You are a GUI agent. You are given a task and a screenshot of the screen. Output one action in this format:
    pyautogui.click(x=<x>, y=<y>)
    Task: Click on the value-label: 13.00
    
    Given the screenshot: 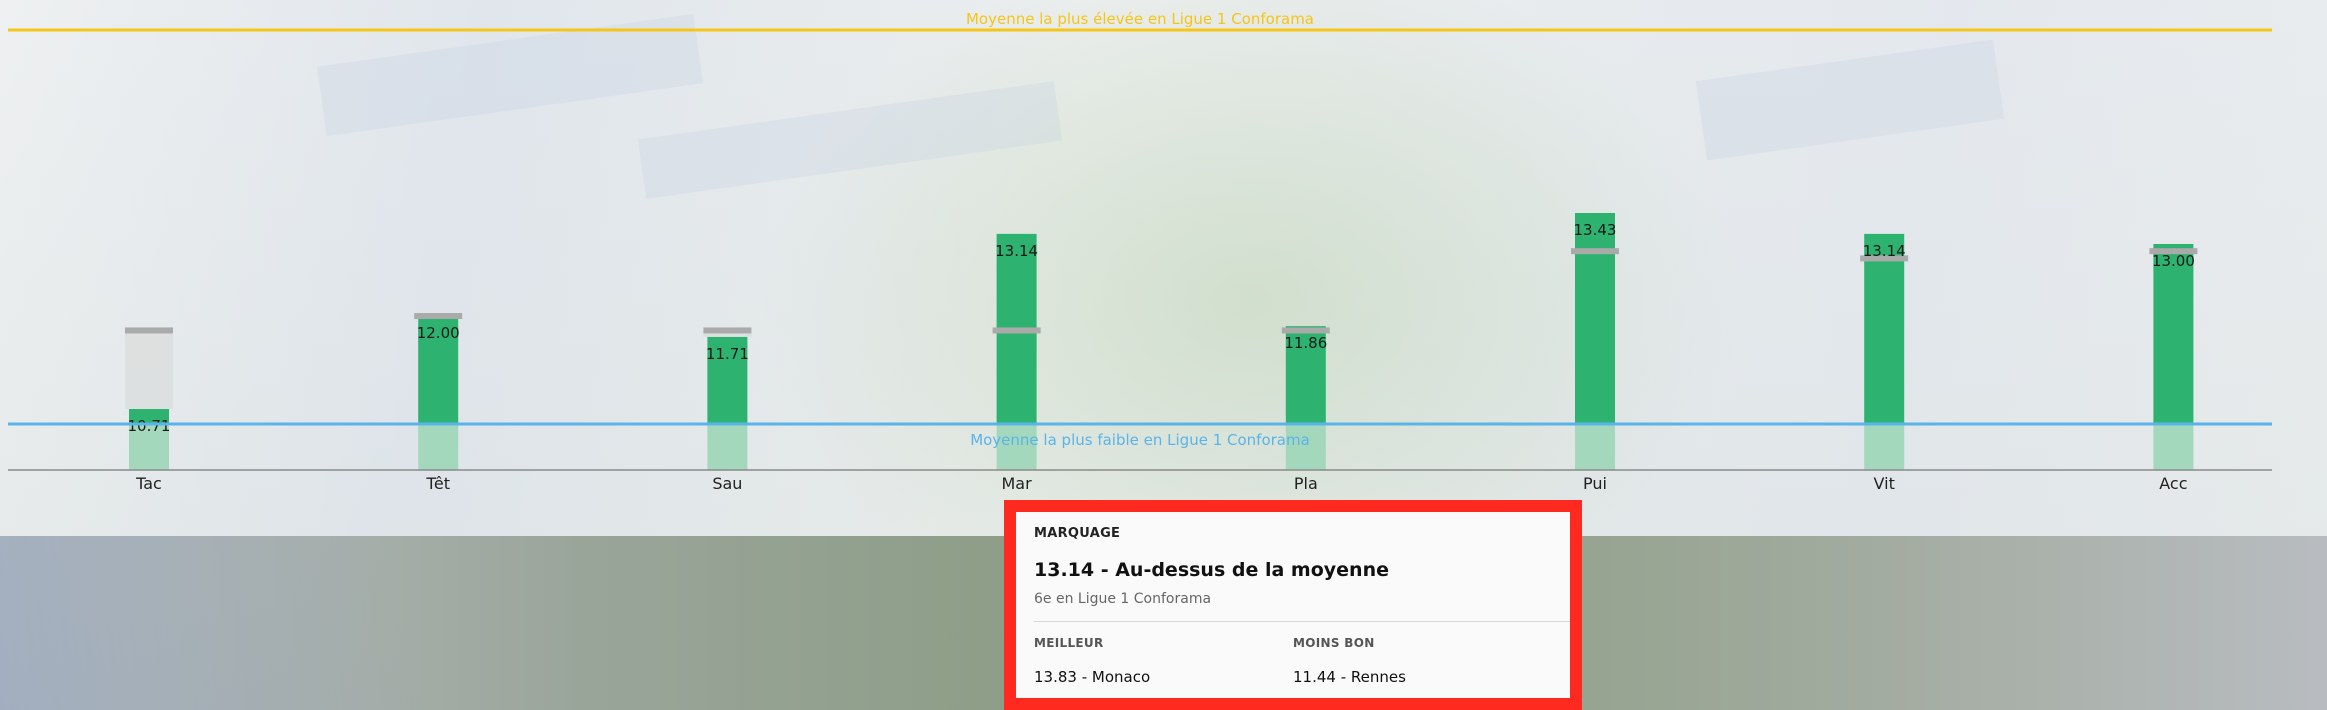 What is the action you would take?
    pyautogui.click(x=2173, y=261)
    